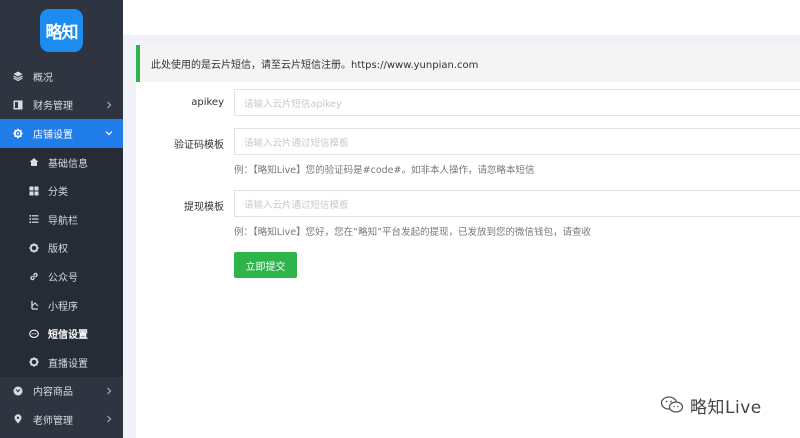  I want to click on sidebar-item-label: 概况, so click(43, 78).